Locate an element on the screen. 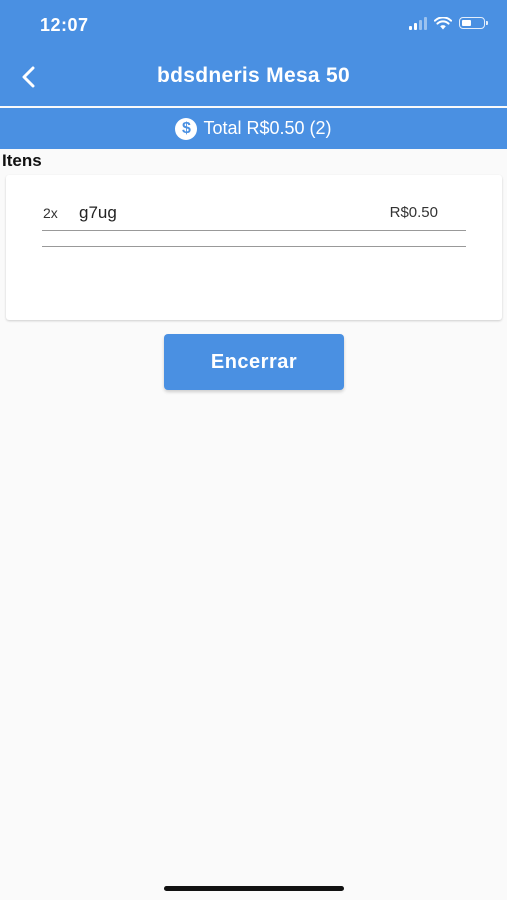 This screenshot has height=900, width=507. status-bar: 12:07 is located at coordinates (253, 25).